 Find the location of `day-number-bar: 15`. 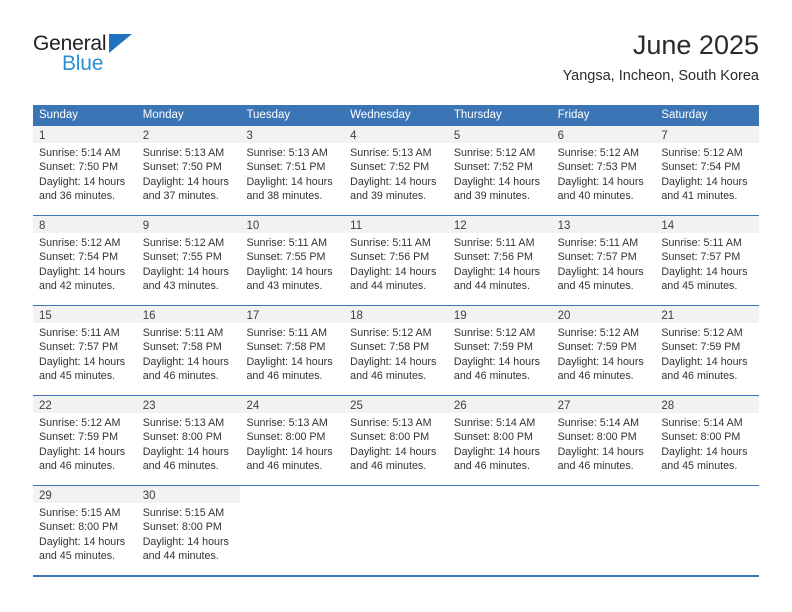

day-number-bar: 15 is located at coordinates (85, 314).